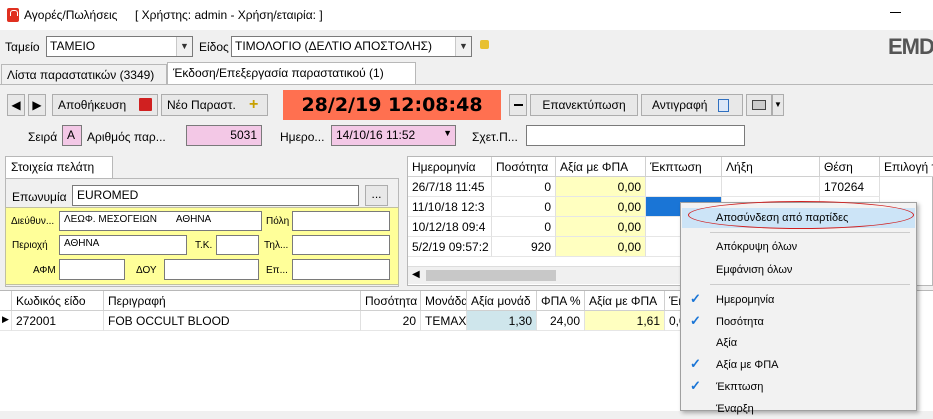  What do you see at coordinates (798, 247) in the screenshot?
I see `menu-item: Απόκρυψη όλων` at bounding box center [798, 247].